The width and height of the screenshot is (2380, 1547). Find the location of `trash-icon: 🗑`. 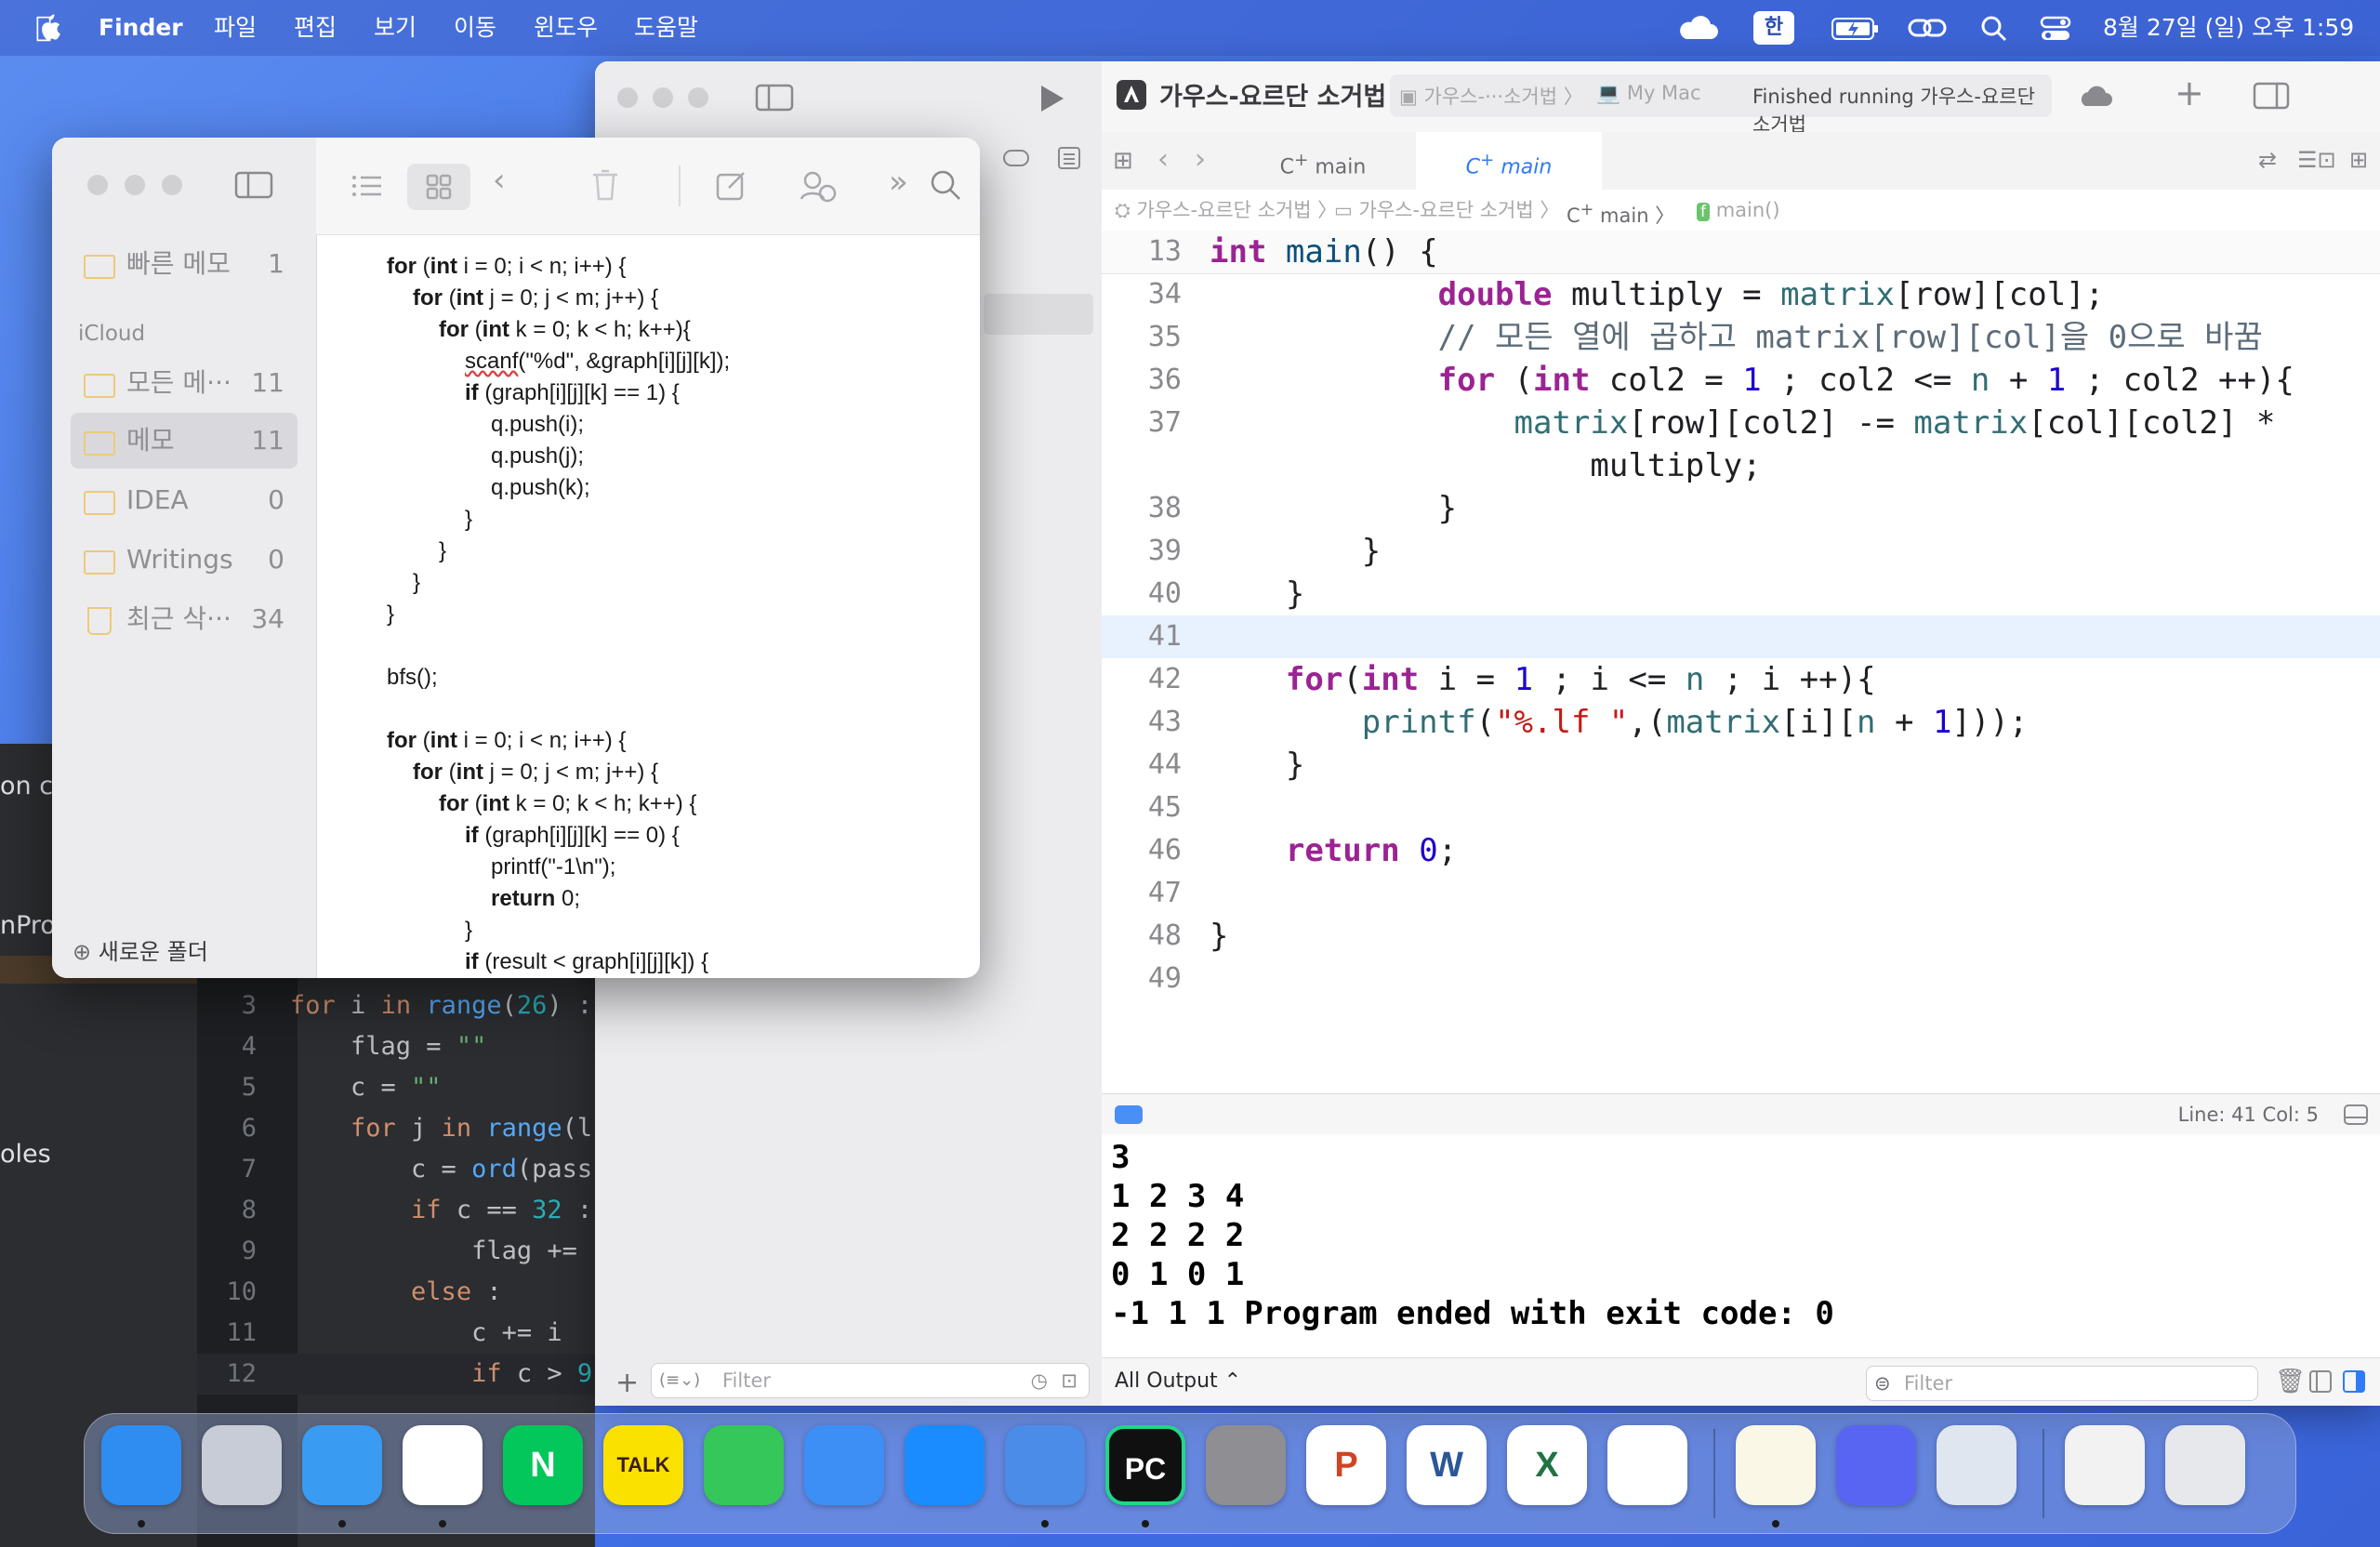

trash-icon: 🗑 is located at coordinates (2290, 1381).